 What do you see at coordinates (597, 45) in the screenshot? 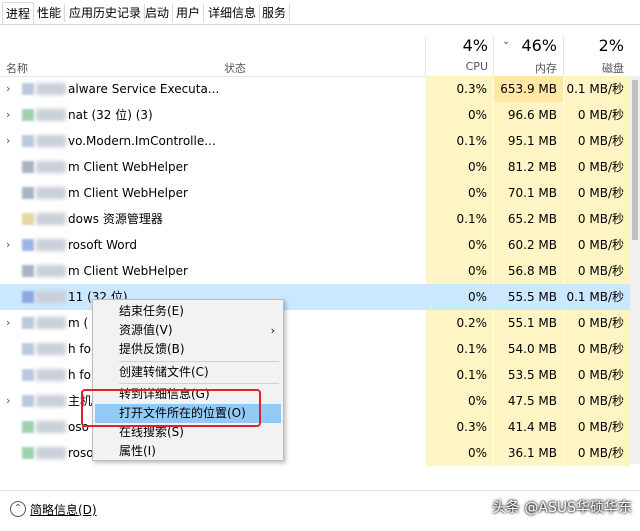
I see `disk-percent: 2%` at bounding box center [597, 45].